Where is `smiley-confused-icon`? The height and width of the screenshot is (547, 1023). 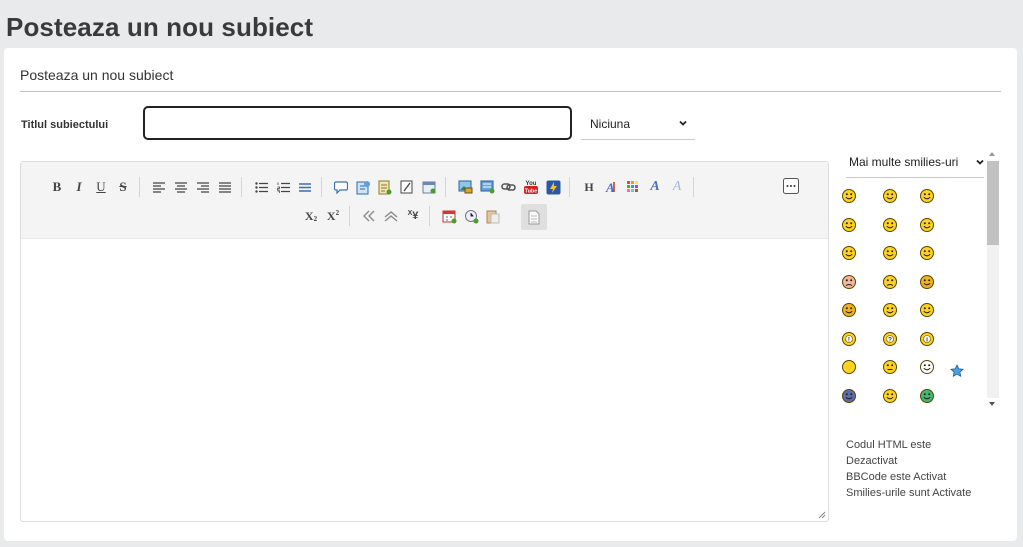
smiley-confused-icon is located at coordinates (927, 196).